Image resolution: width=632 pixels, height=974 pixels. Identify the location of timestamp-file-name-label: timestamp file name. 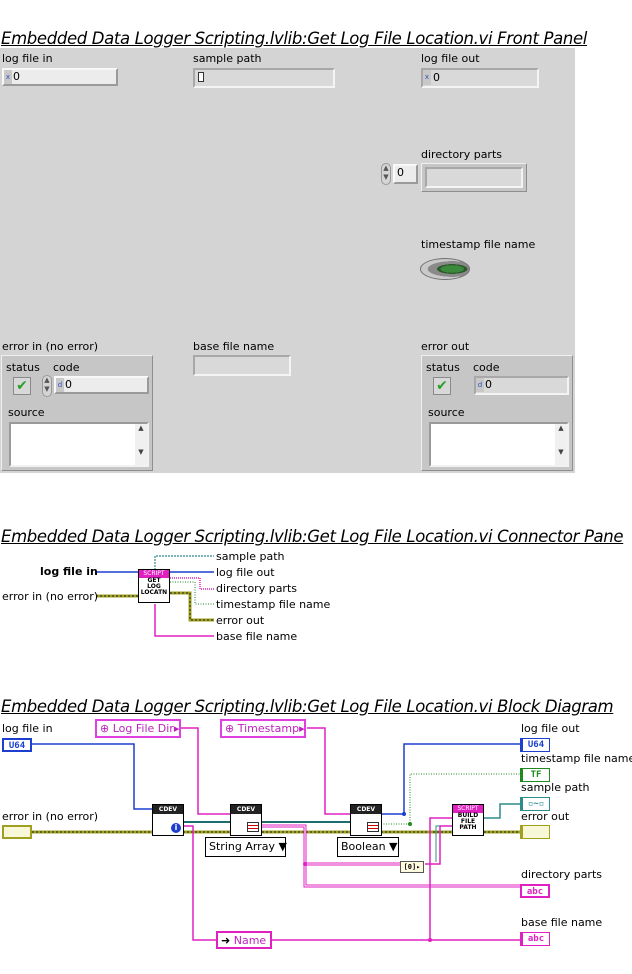
(478, 244).